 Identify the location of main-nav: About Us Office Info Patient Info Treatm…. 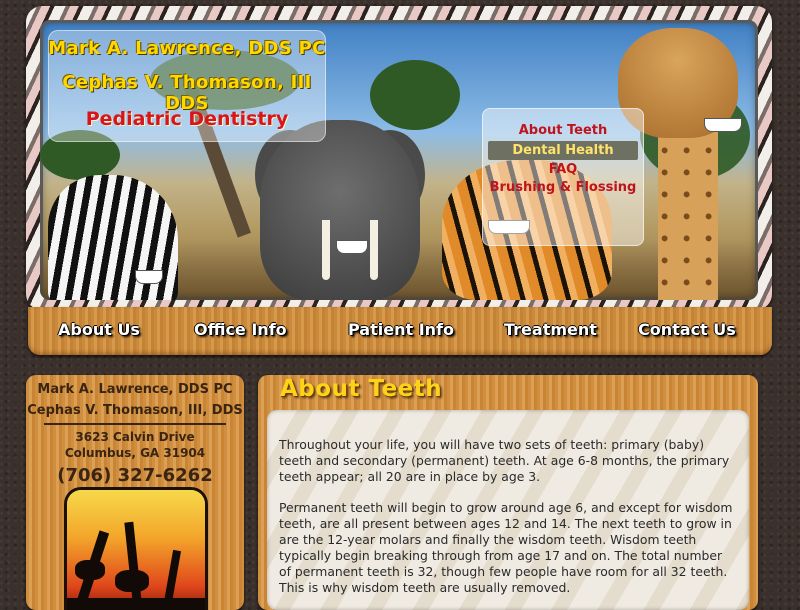
(400, 331).